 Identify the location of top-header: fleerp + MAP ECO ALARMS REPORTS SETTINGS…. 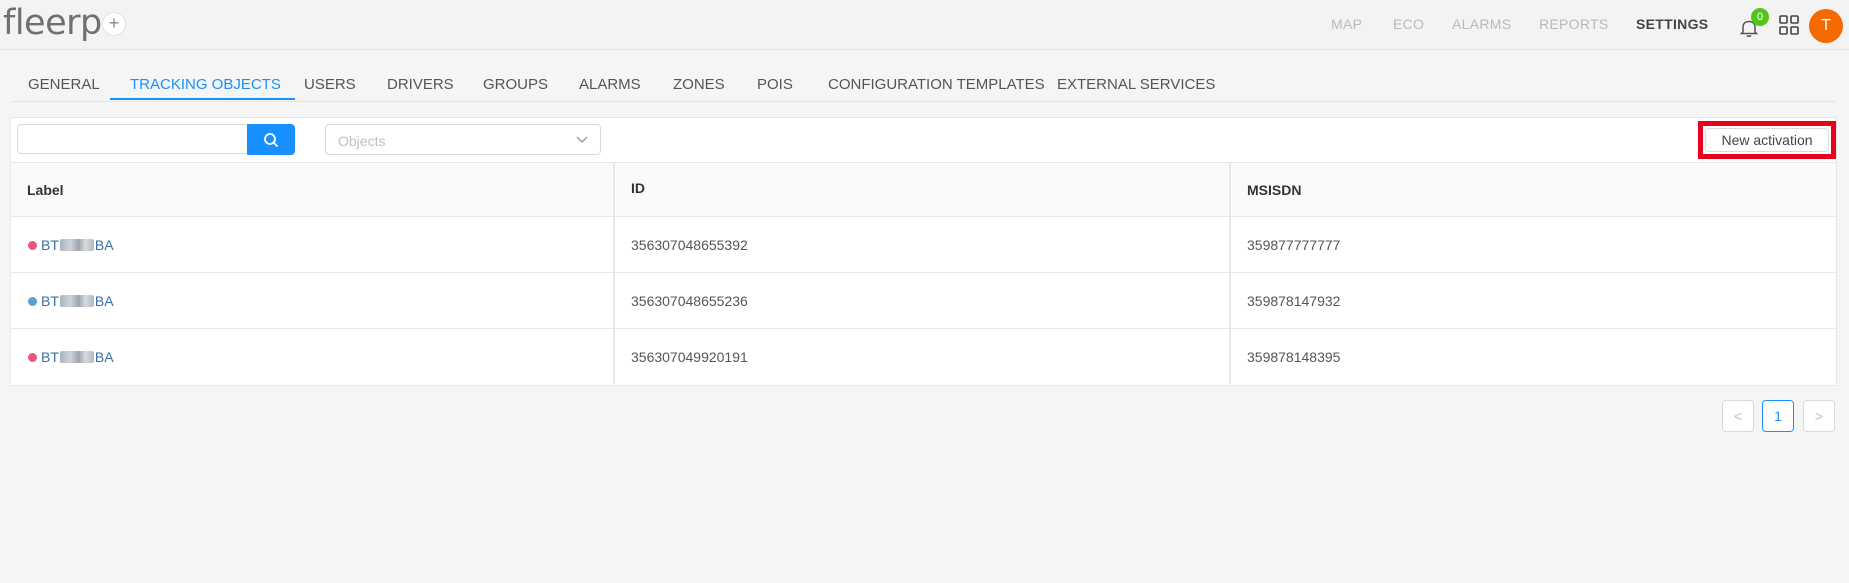
(924, 25).